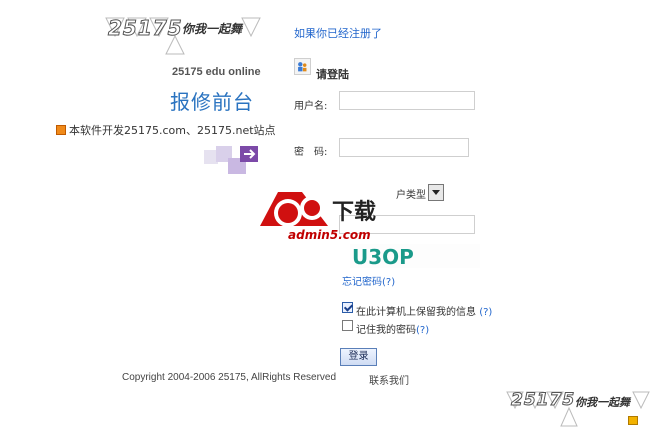 This screenshot has height=433, width=650. I want to click on footer-logo-number: 25175, so click(543, 400).